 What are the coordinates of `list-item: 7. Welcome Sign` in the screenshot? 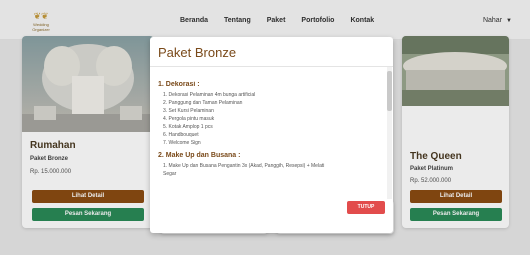 It's located at (182, 143).